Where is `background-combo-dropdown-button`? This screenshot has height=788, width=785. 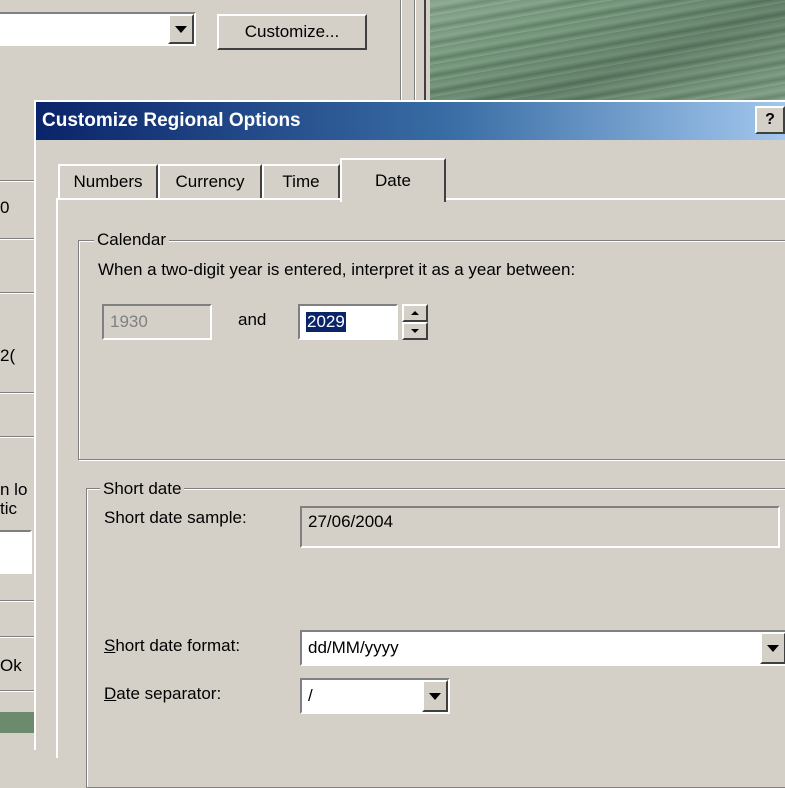
background-combo-dropdown-button is located at coordinates (181, 29).